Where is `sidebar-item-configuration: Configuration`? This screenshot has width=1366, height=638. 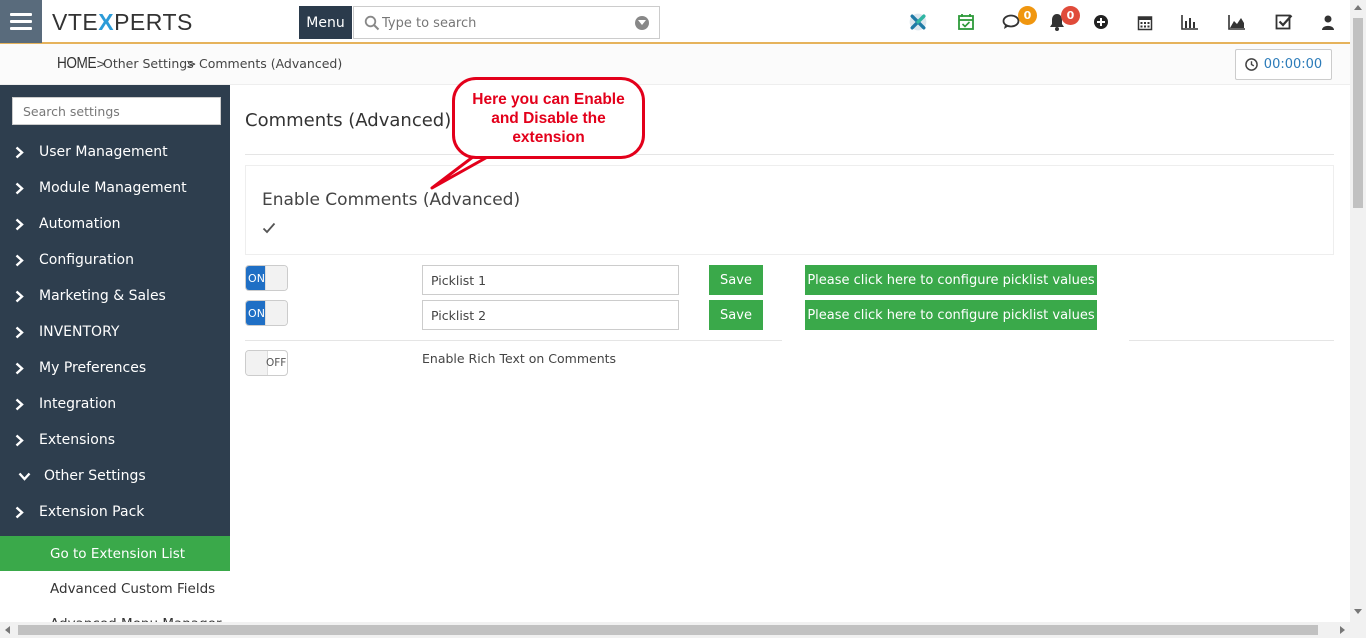
sidebar-item-configuration: Configuration is located at coordinates (115, 260).